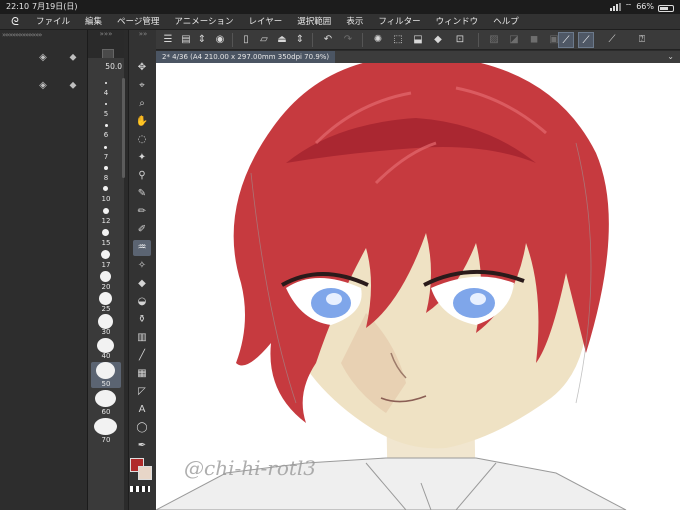 Image resolution: width=680 pixels, height=510 pixels. What do you see at coordinates (168, 40) in the screenshot?
I see `menu-list-icon: ☰` at bounding box center [168, 40].